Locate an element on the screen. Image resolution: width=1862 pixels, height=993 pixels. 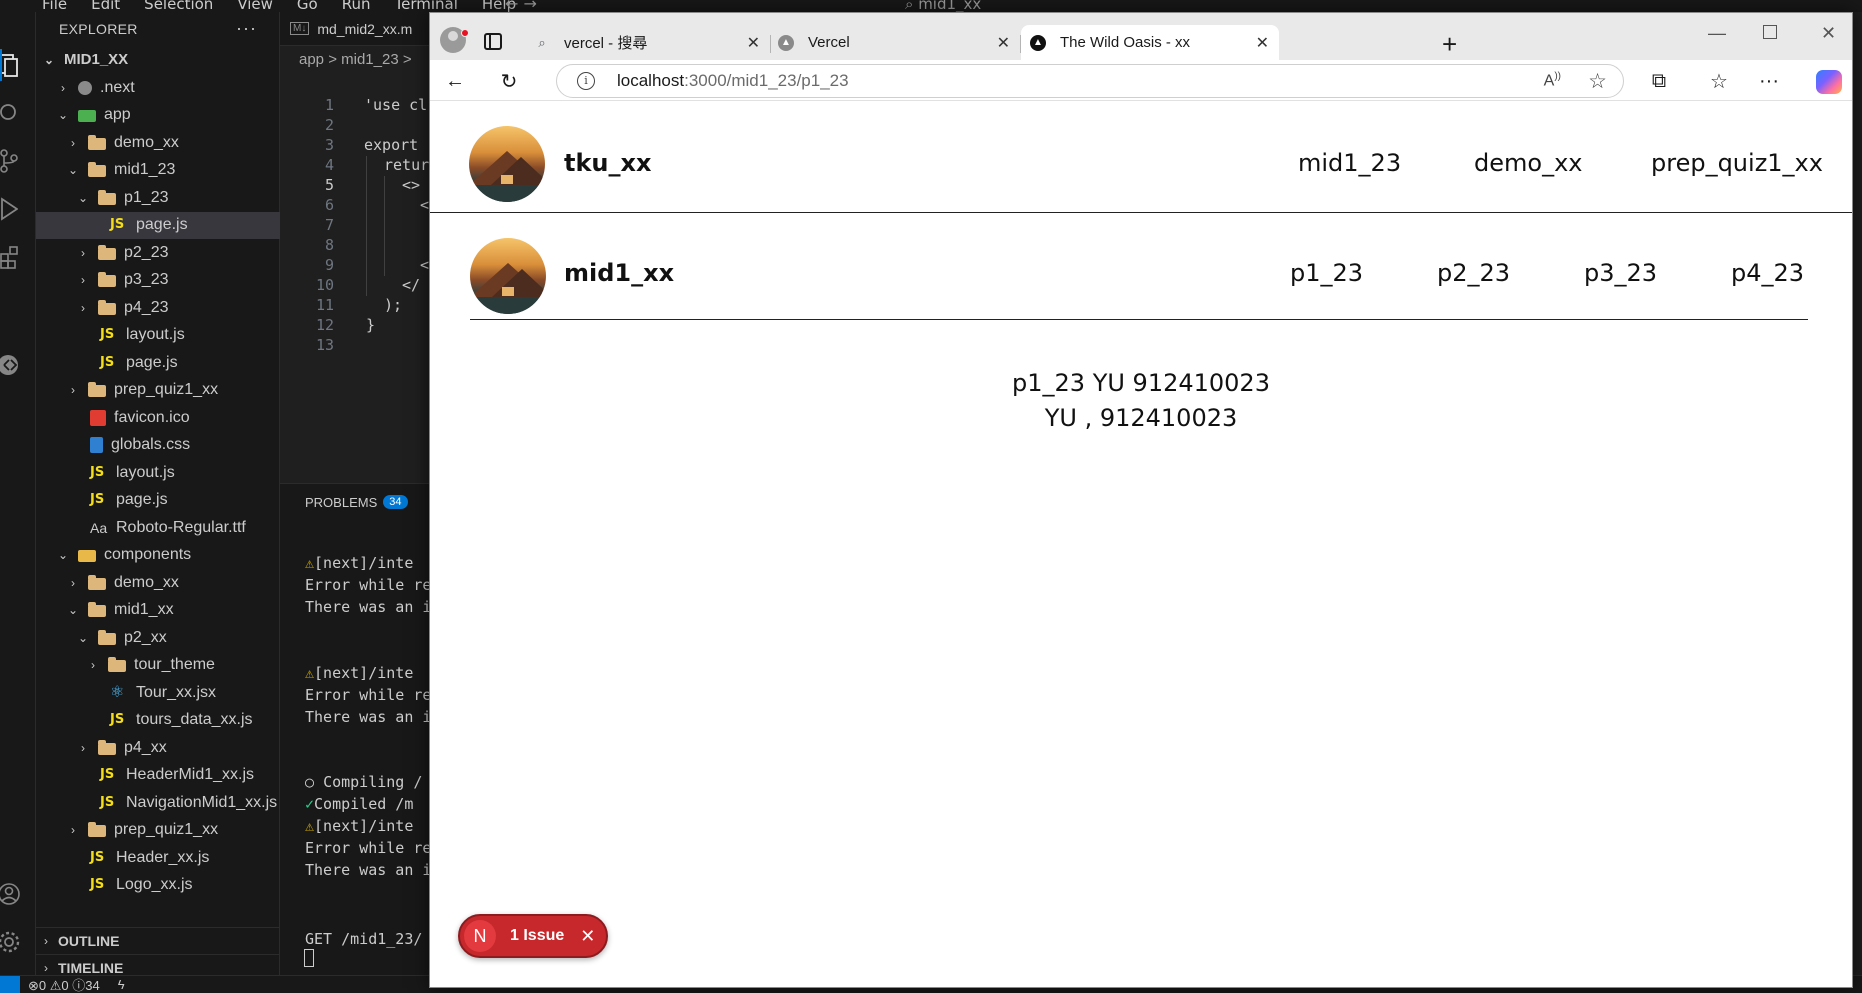
tree-label: layout.js is located at coordinates (155, 335).